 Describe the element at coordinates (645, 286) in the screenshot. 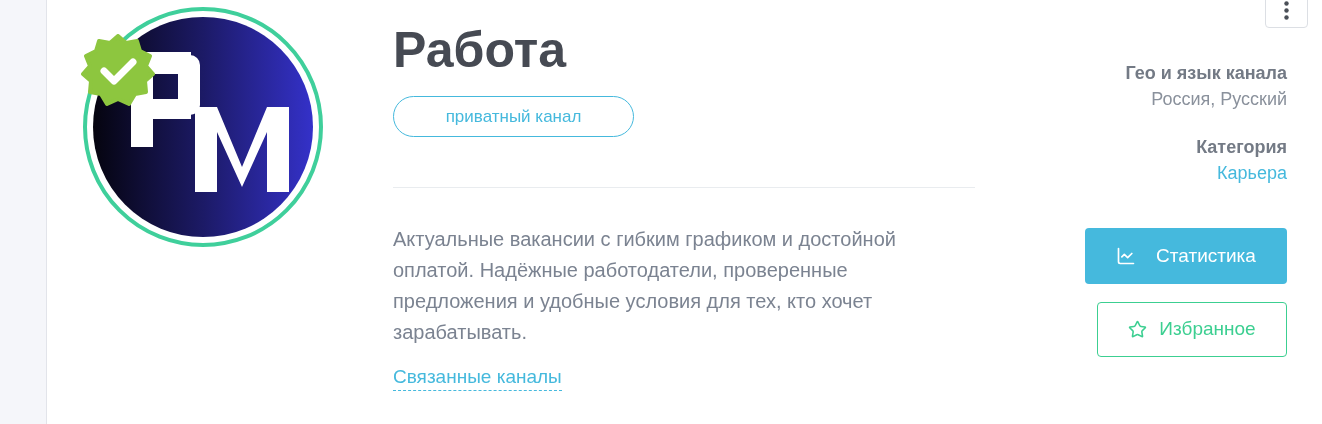

I see `channel-description: Актуальные вакансии с гибким графиком и достойной оплатой. Надёжные работодатели, проверенные предложения и удобные условия для тех, кто хочет зарабатывать.` at that location.